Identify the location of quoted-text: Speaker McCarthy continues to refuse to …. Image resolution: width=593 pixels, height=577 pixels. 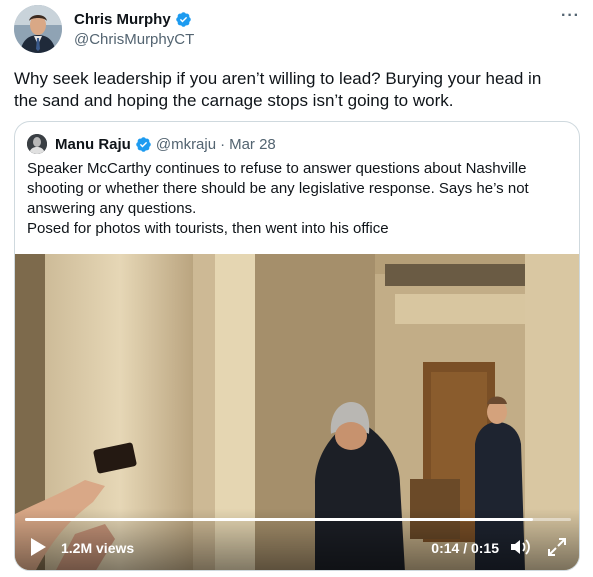
(297, 199).